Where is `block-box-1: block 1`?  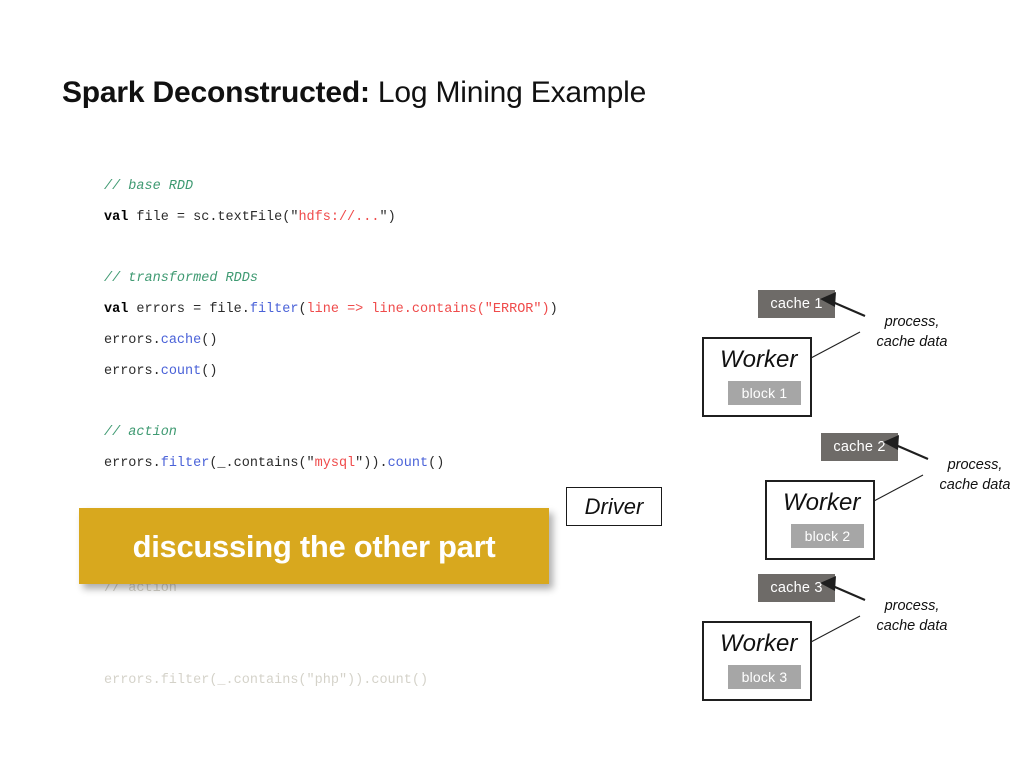
block-box-1: block 1 is located at coordinates (764, 393).